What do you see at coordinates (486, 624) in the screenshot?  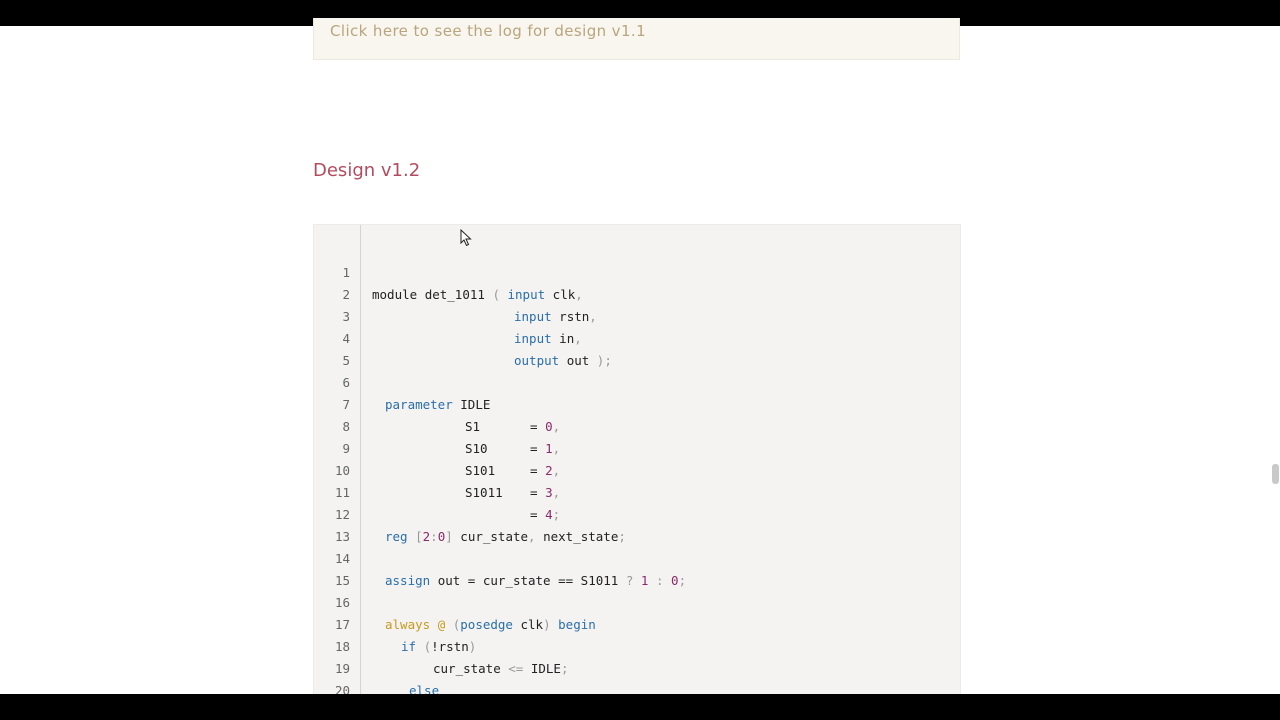 I see `keyword: posedge` at bounding box center [486, 624].